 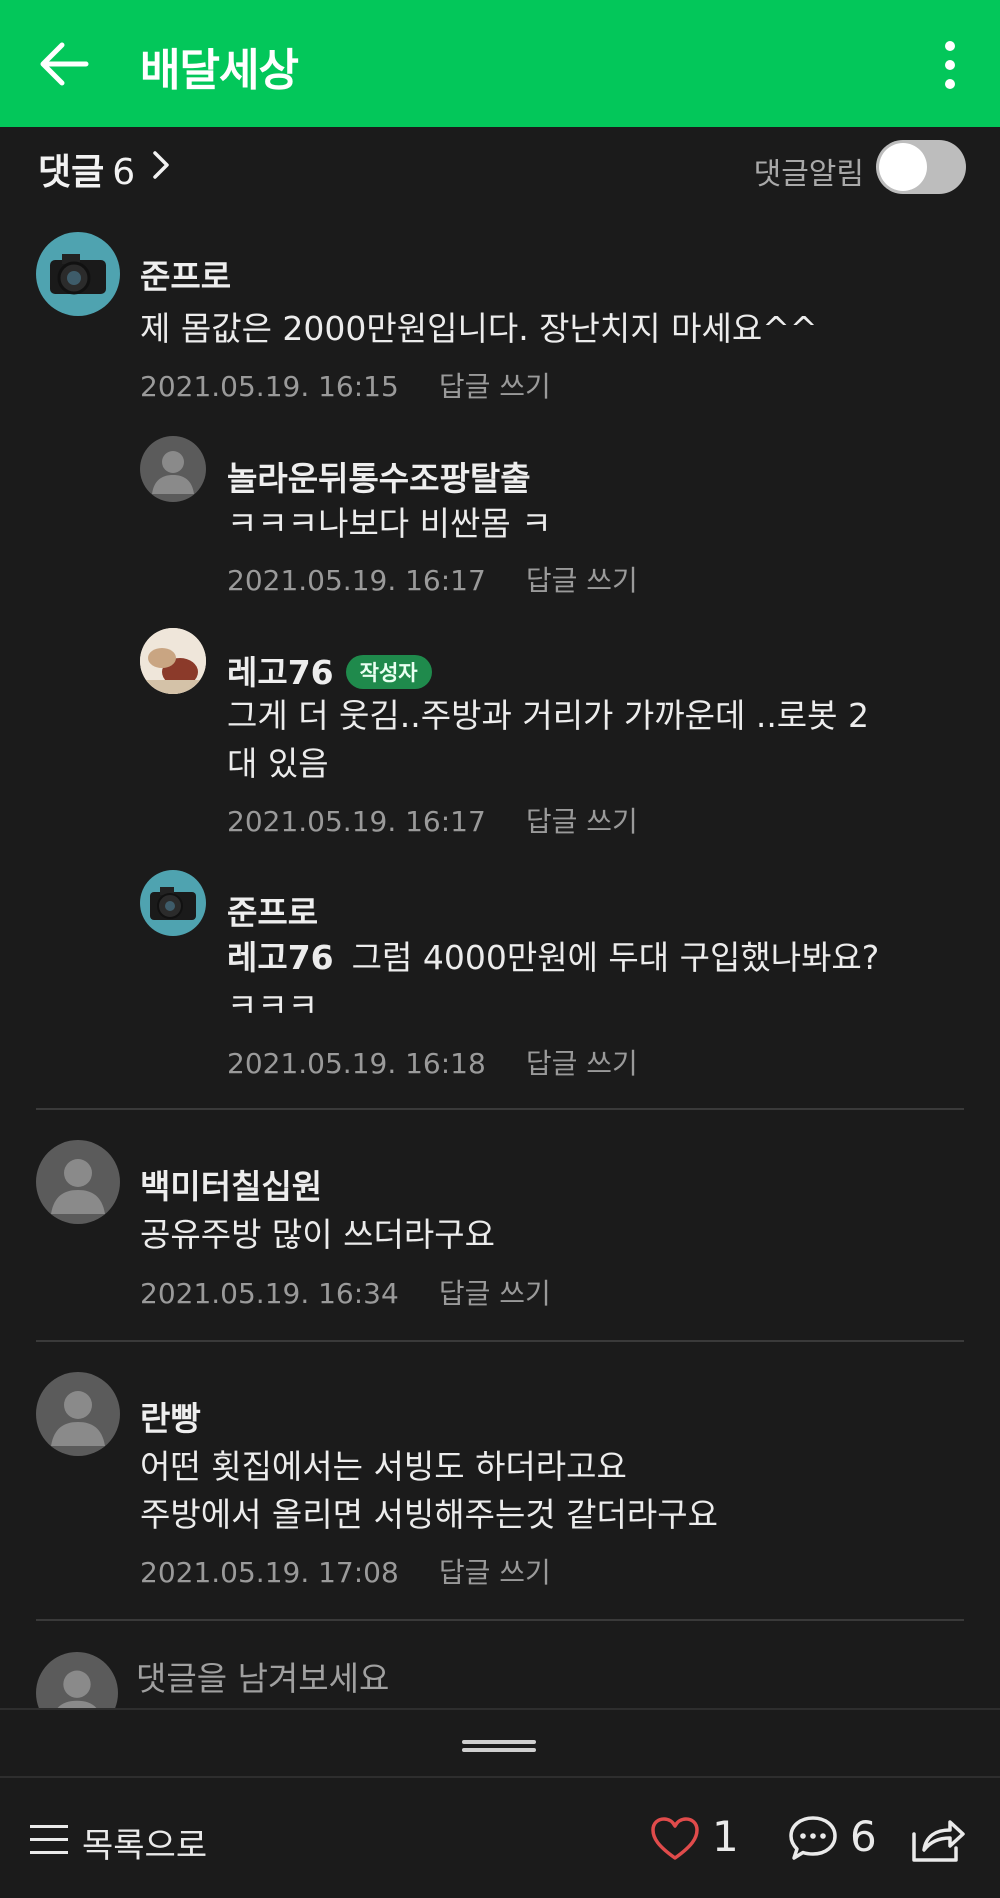 What do you see at coordinates (144, 1842) in the screenshot?
I see `back-to-list-button: 목록으로` at bounding box center [144, 1842].